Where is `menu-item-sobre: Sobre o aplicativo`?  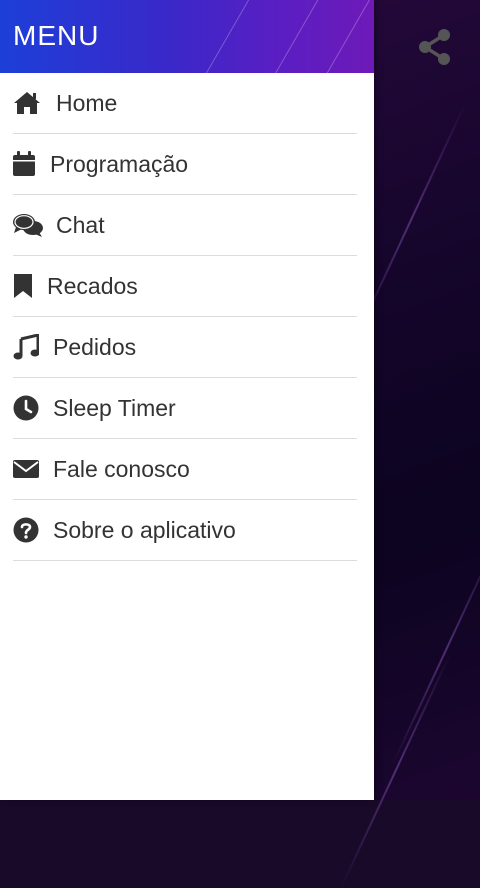
menu-item-sobre: Sobre o aplicativo is located at coordinates (185, 530).